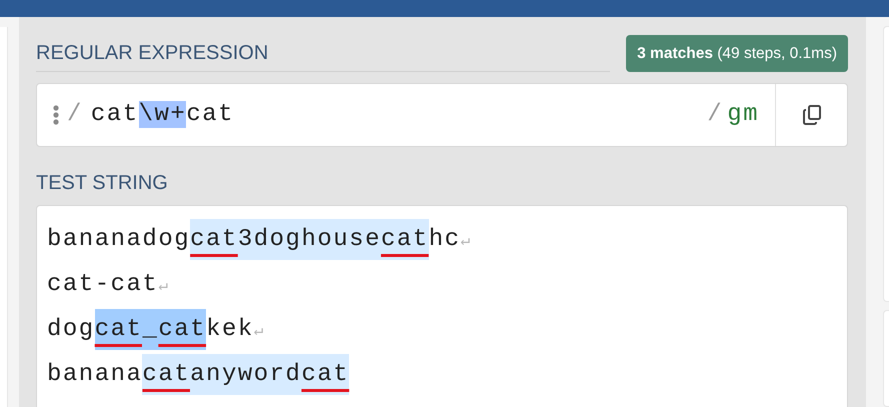 This screenshot has height=407, width=889. What do you see at coordinates (442, 115) in the screenshot?
I see `regex-field: / cat\w+cat / gm` at bounding box center [442, 115].